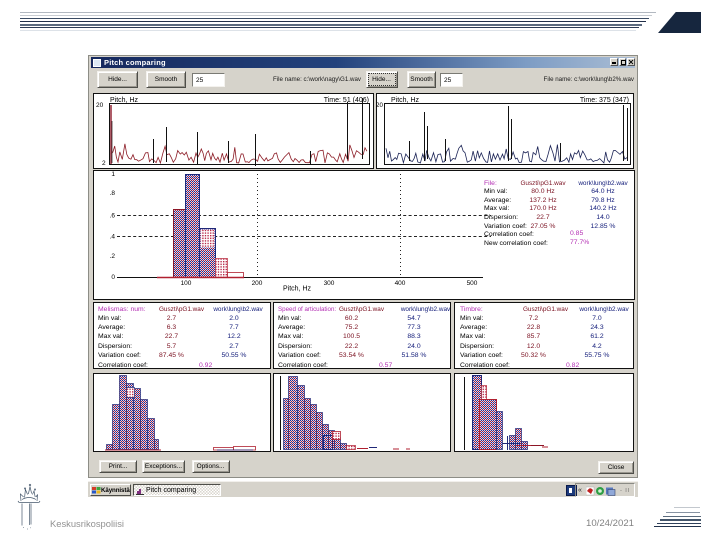  I want to click on svg-text: .6, so click(113, 216).